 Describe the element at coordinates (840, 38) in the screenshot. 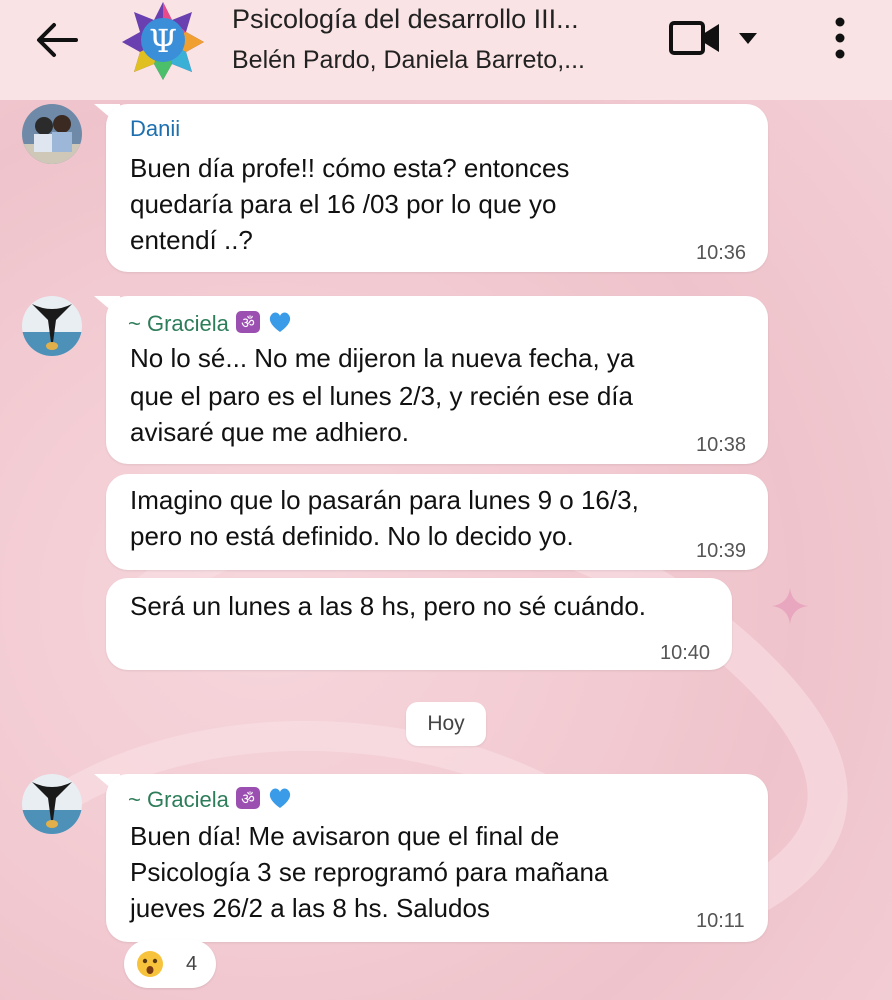

I see `more-options-icon` at that location.